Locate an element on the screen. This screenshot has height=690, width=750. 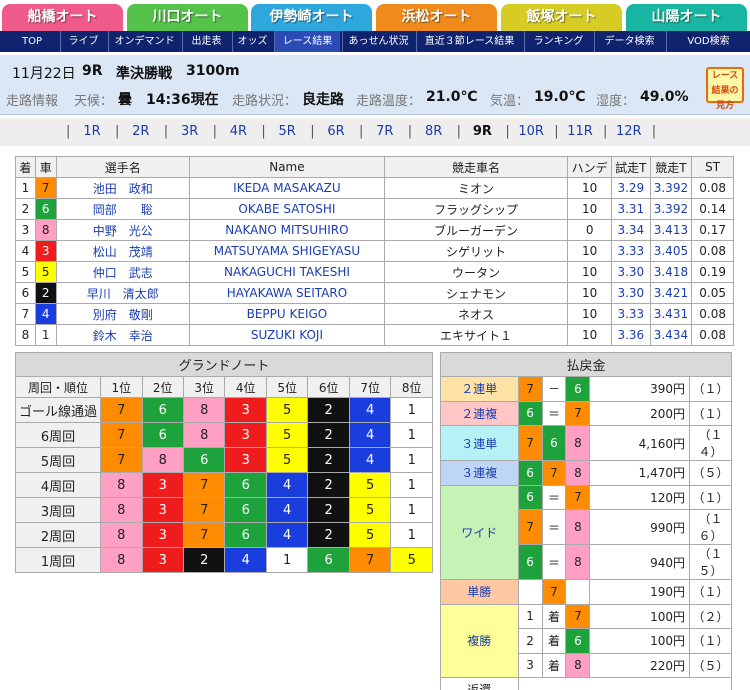
bet-type-sanrentan: ３連単 is located at coordinates (479, 443).